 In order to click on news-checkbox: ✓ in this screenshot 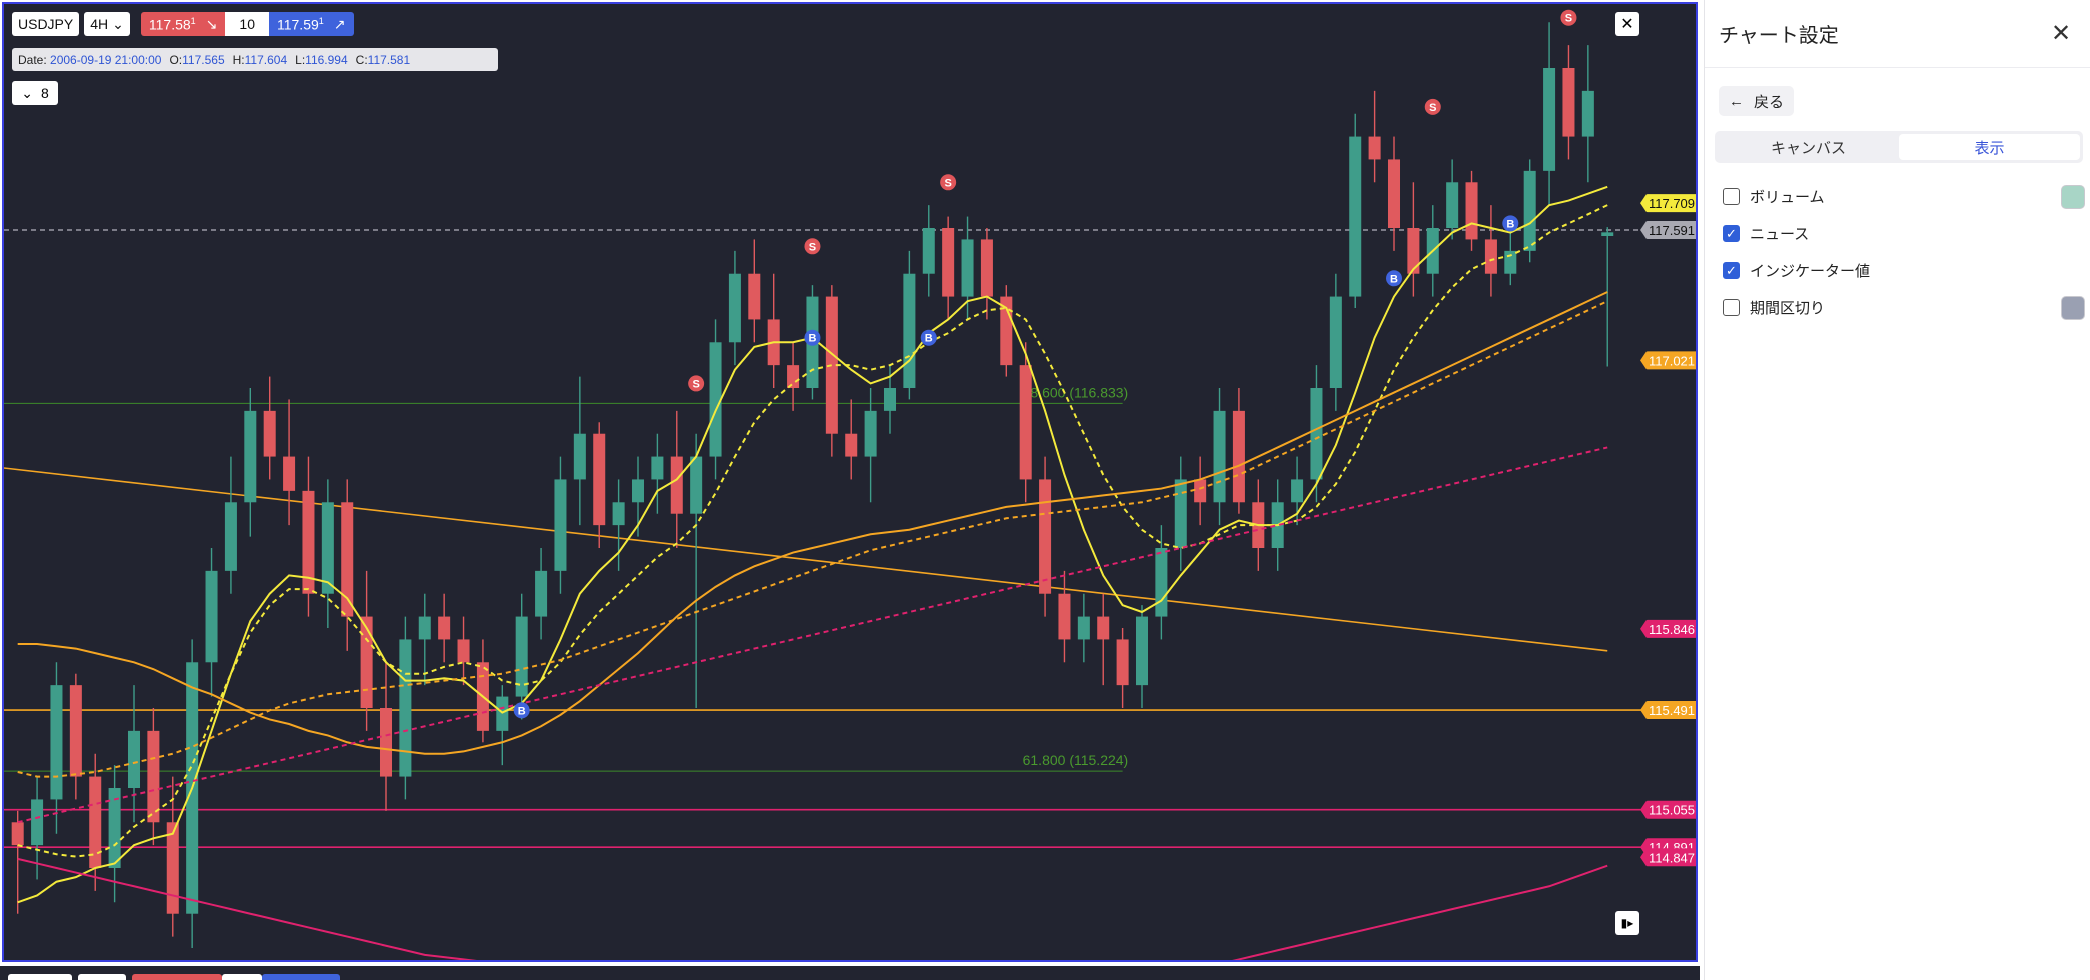, I will do `click(1731, 233)`.